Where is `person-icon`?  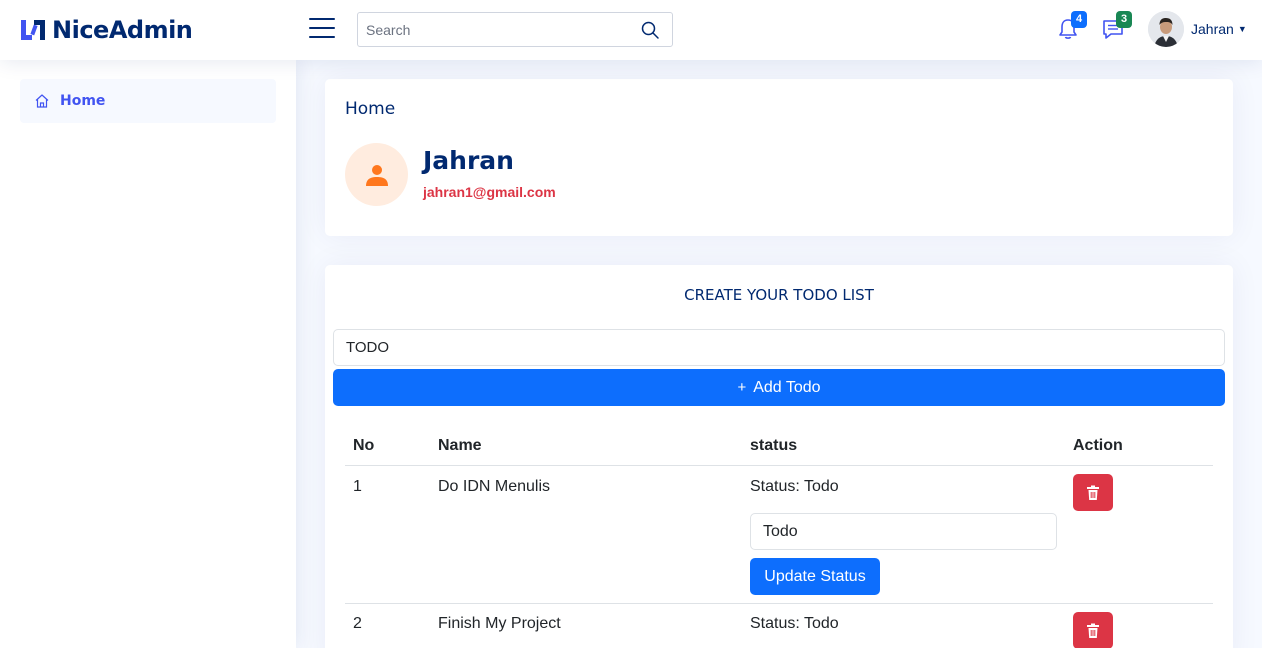
person-icon is located at coordinates (376, 175).